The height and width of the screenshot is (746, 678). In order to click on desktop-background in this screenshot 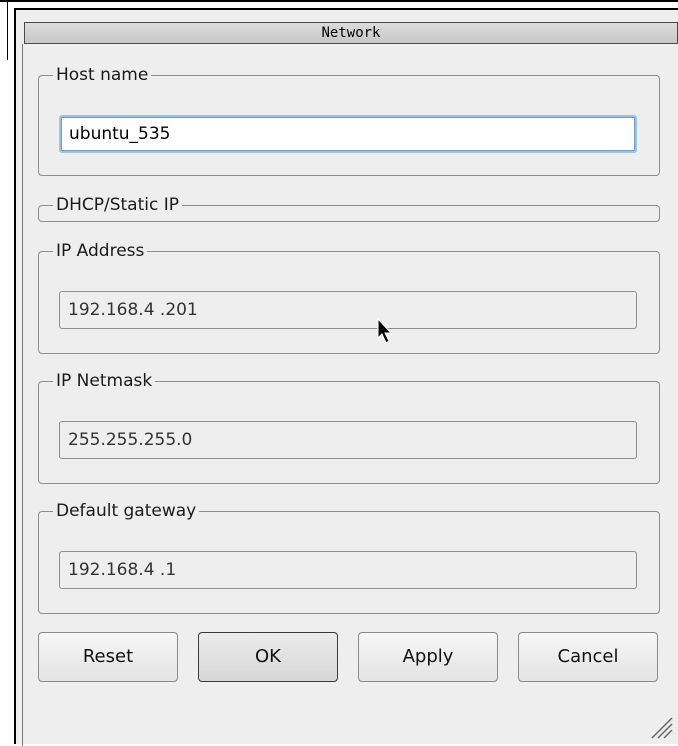, I will do `click(4, 372)`.